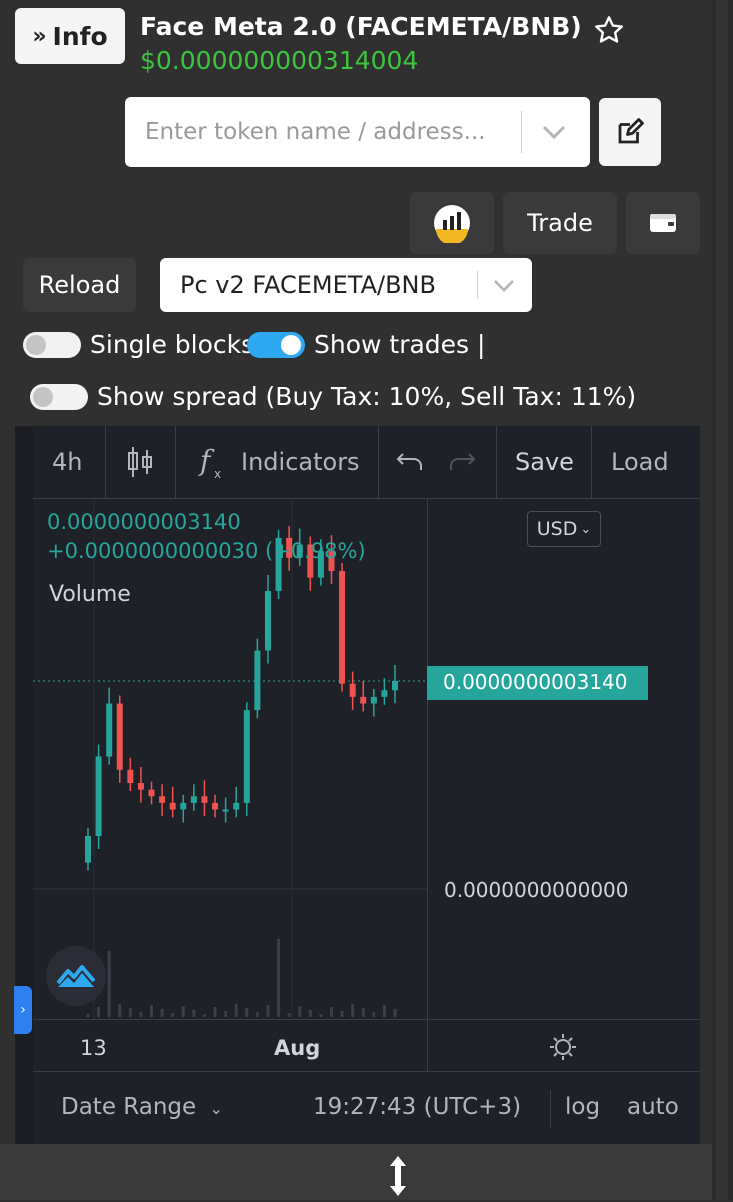  I want to click on single-blocks-toggle, so click(52, 345).